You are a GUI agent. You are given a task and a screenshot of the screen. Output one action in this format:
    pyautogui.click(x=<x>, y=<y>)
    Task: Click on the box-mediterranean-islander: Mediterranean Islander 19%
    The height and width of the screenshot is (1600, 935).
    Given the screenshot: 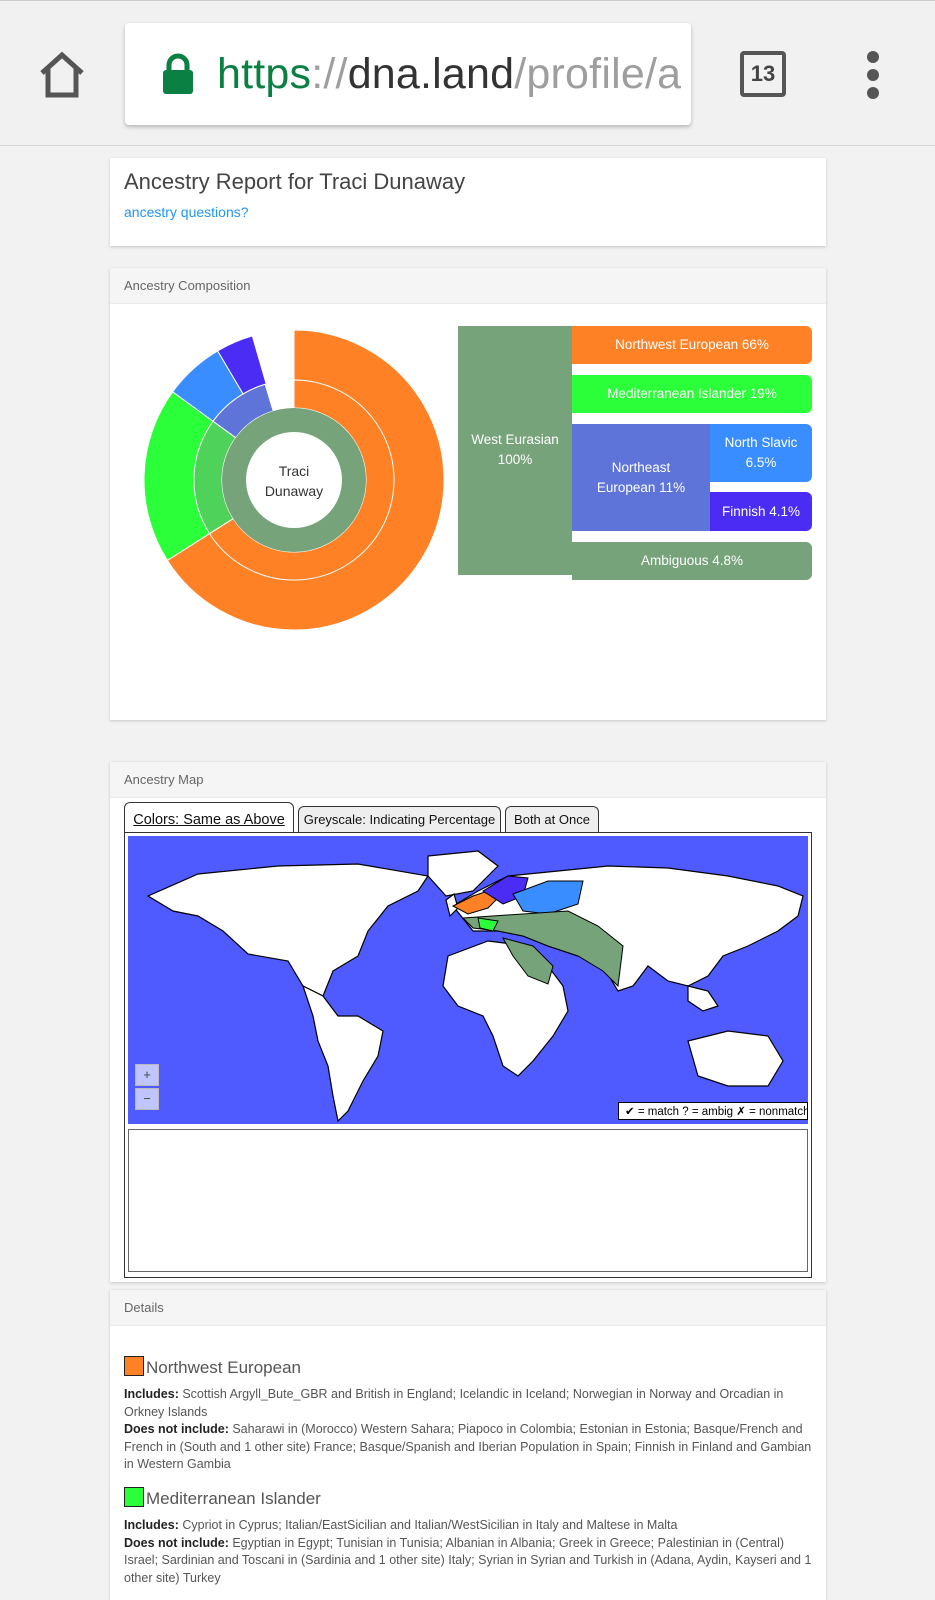 What is the action you would take?
    pyautogui.click(x=692, y=394)
    